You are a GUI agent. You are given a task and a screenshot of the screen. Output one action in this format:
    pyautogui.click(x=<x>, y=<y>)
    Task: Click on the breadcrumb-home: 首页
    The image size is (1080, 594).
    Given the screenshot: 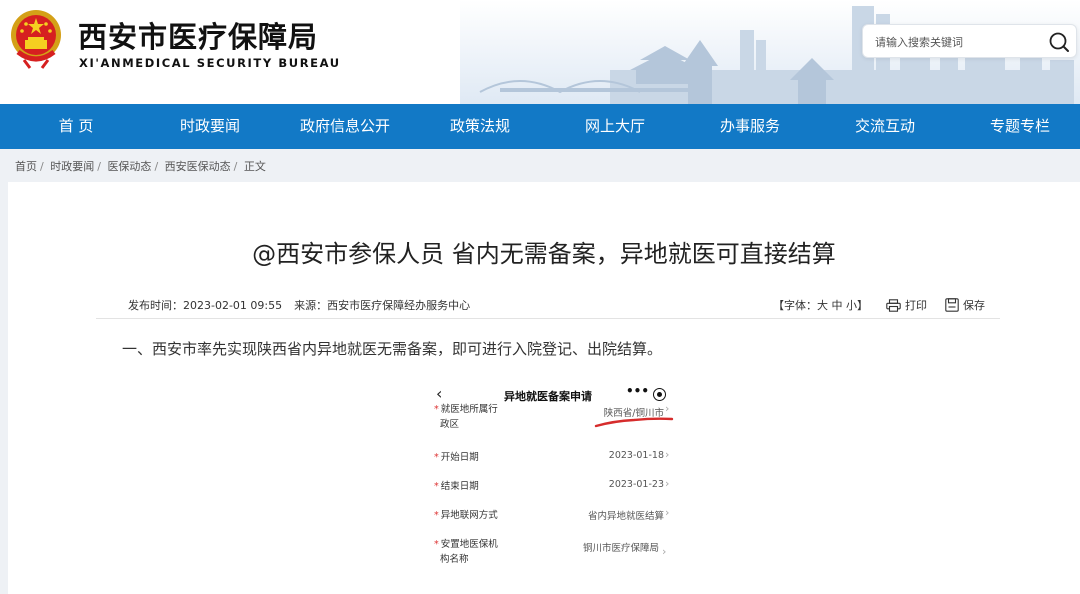 What is the action you would take?
    pyautogui.click(x=26, y=166)
    